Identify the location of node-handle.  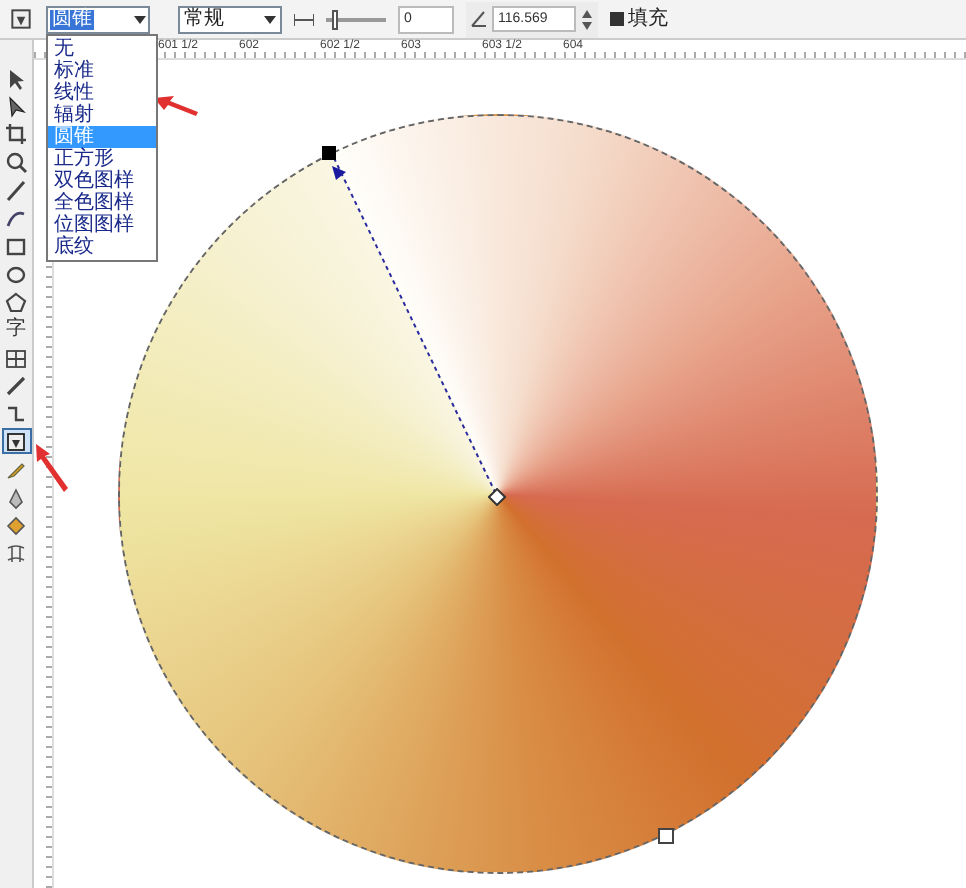
(666, 836).